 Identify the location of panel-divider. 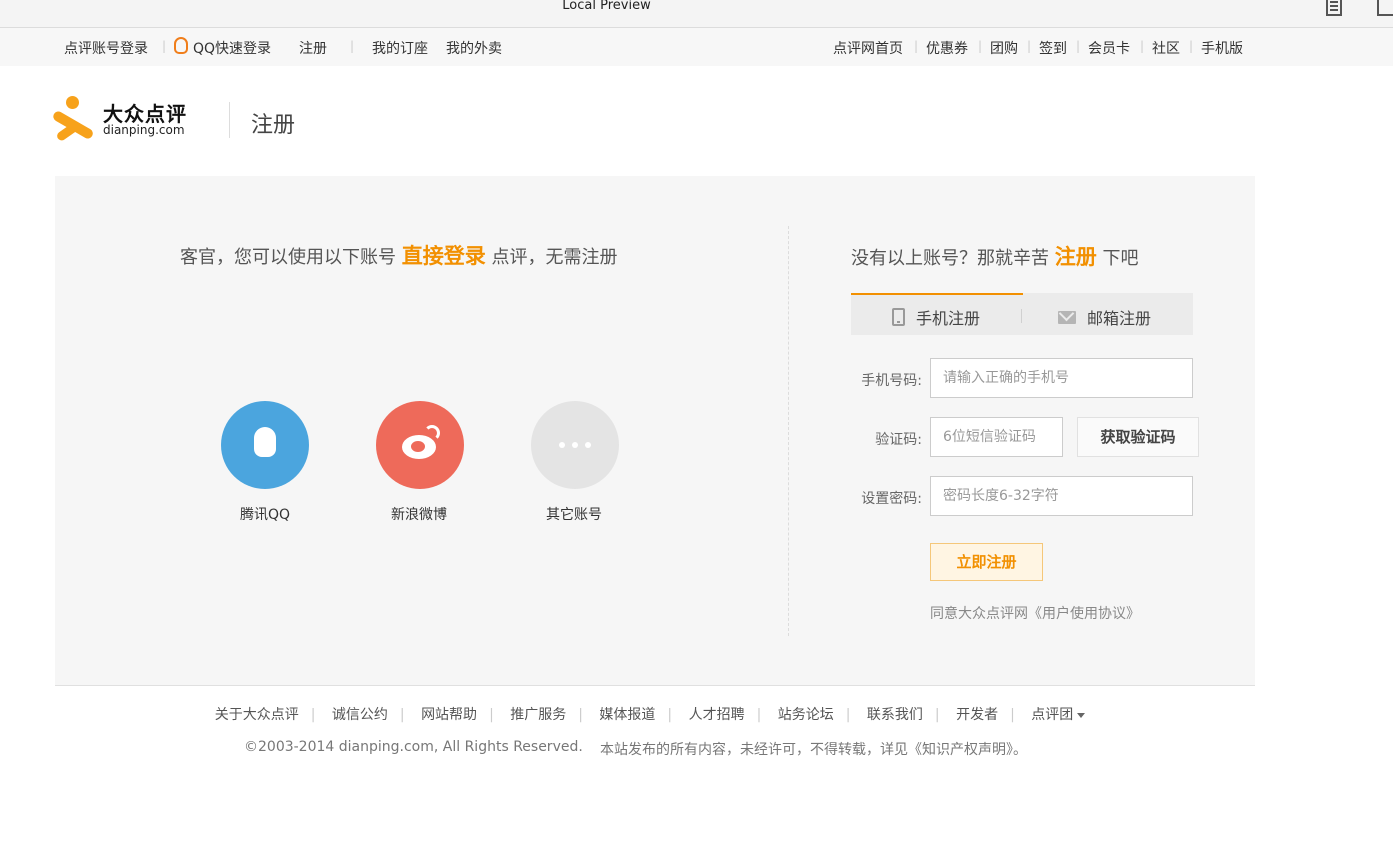
(788, 431).